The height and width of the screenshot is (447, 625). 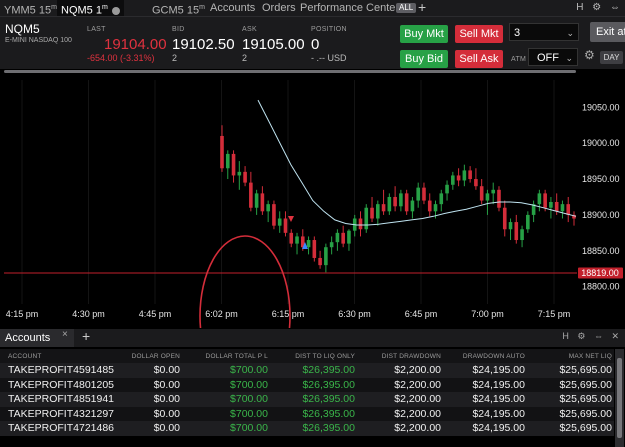 What do you see at coordinates (405, 8) in the screenshot?
I see `all-tabs-button: ALL` at bounding box center [405, 8].